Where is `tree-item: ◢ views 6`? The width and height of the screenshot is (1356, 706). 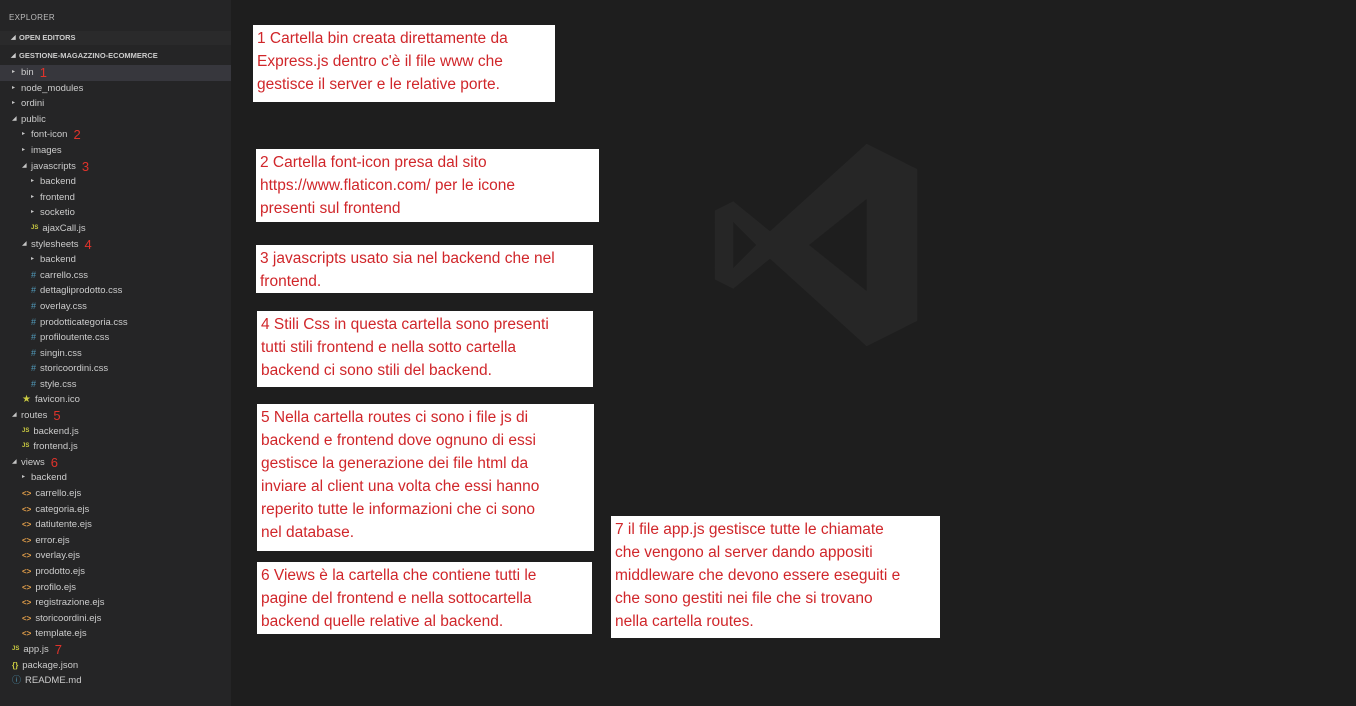 tree-item: ◢ views 6 is located at coordinates (115, 463).